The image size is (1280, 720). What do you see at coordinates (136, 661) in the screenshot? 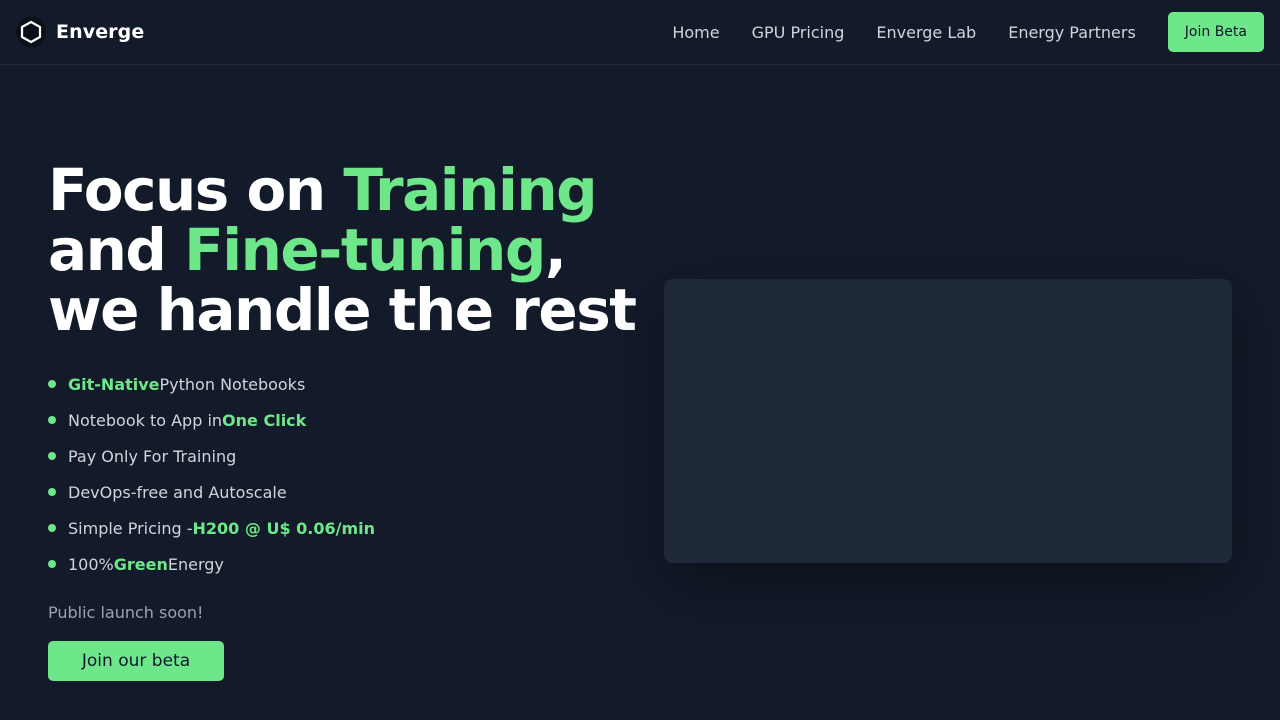
I see `join-our-beta-button: Join our beta` at bounding box center [136, 661].